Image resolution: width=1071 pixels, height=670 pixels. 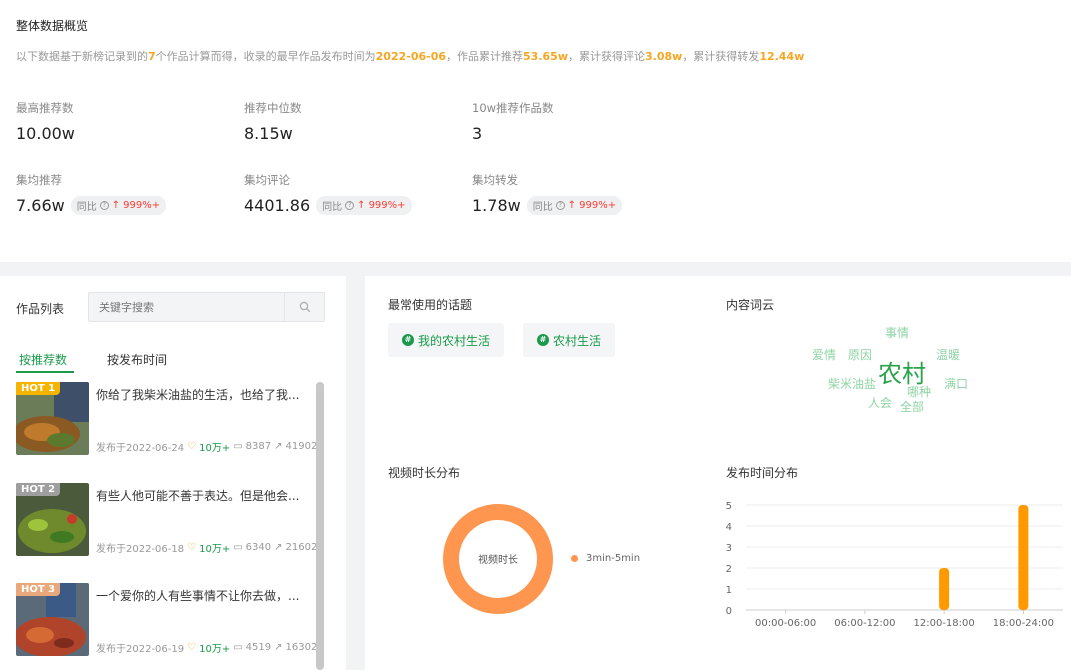 What do you see at coordinates (273, 121) in the screenshot?
I see `metric-median-recommend: 推荐中位数 8.15w` at bounding box center [273, 121].